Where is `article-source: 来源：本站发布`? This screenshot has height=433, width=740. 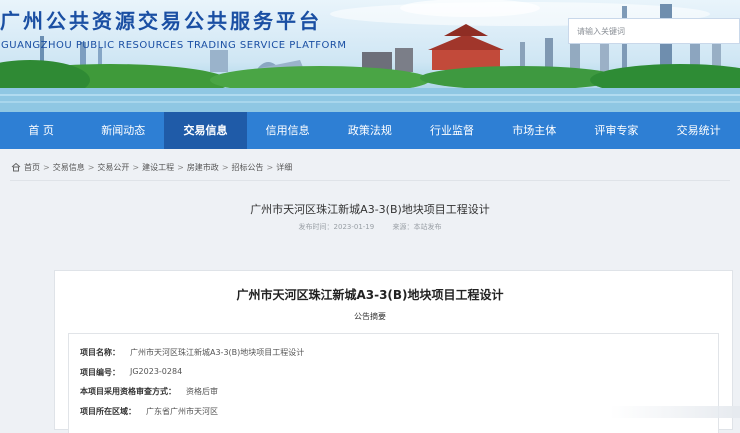 article-source: 来源：本站发布 is located at coordinates (417, 227).